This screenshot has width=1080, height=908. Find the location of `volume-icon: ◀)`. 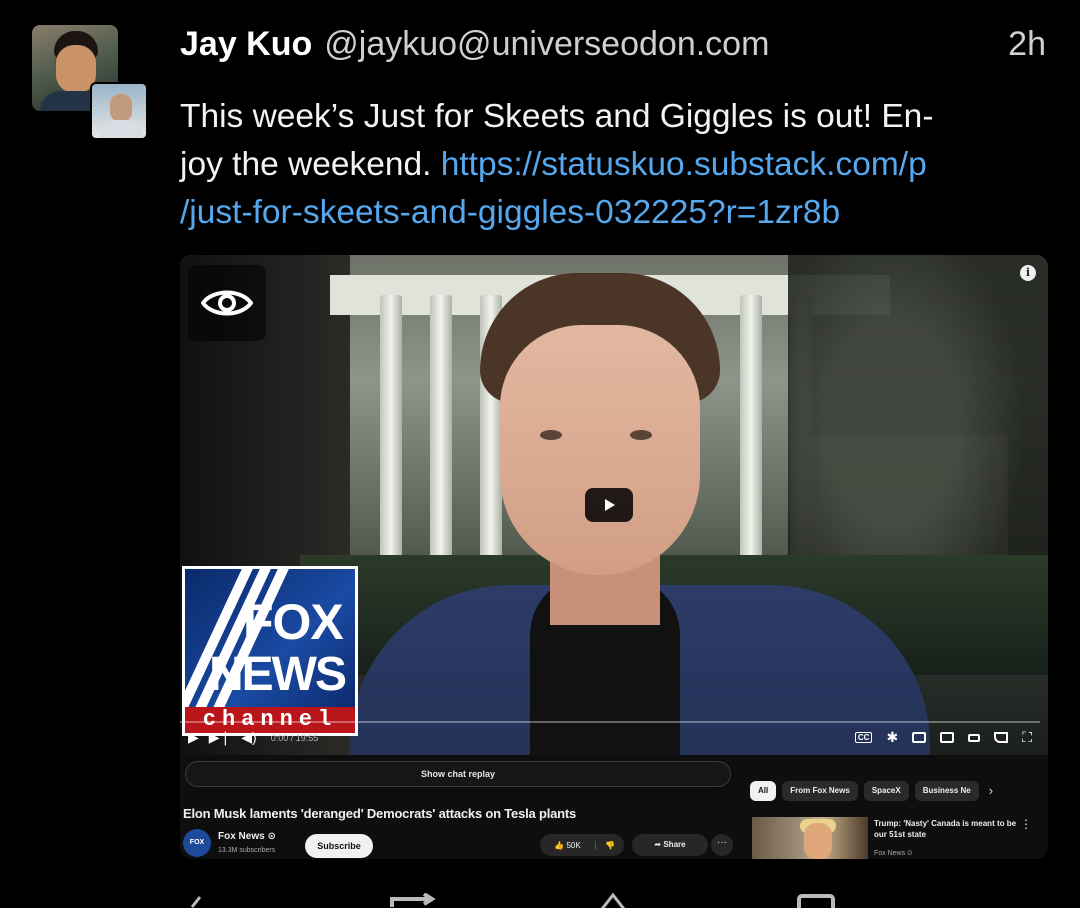

volume-icon: ◀) is located at coordinates (248, 737).